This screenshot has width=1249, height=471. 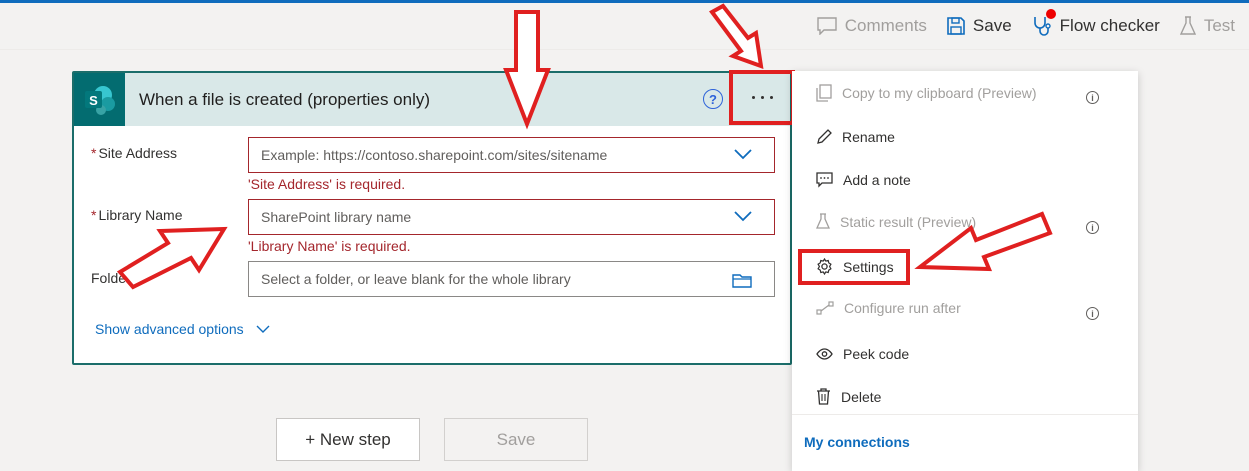 I want to click on menu-item-rename: Rename, so click(x=855, y=137).